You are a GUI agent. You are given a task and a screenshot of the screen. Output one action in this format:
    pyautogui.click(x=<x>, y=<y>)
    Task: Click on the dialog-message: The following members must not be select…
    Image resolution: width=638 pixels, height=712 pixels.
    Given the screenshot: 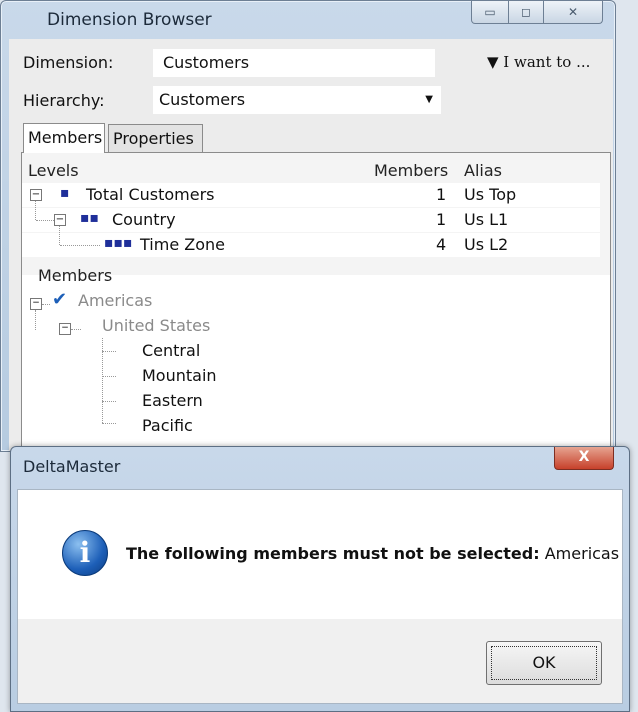 What is the action you would take?
    pyautogui.click(x=372, y=553)
    